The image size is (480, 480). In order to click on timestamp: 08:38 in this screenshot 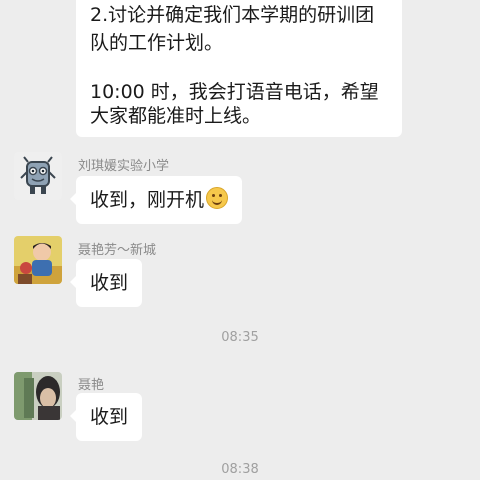, I will do `click(240, 469)`.